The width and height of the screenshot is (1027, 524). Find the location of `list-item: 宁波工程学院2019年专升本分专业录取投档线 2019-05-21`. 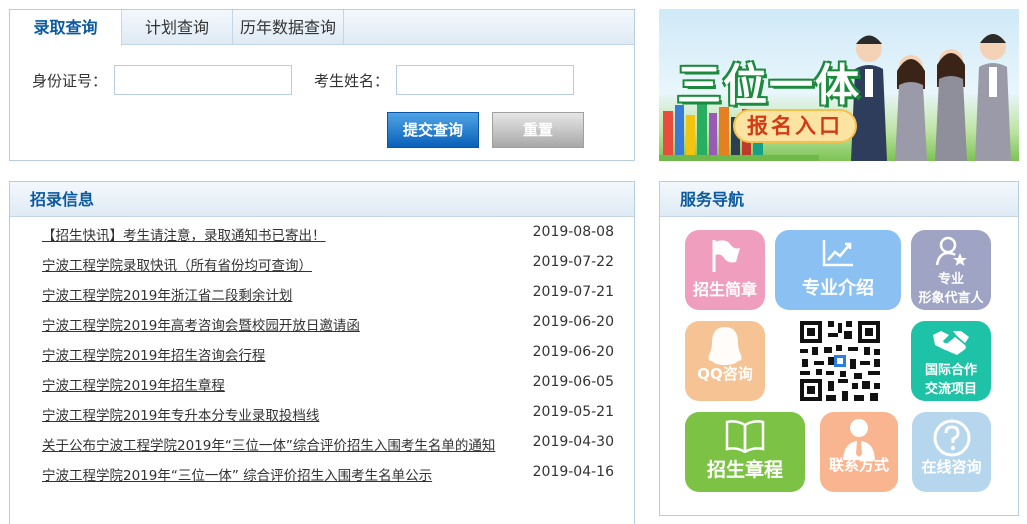

list-item: 宁波工程学院2019年专升本分专业录取投档线 2019-05-21 is located at coordinates (322, 414).